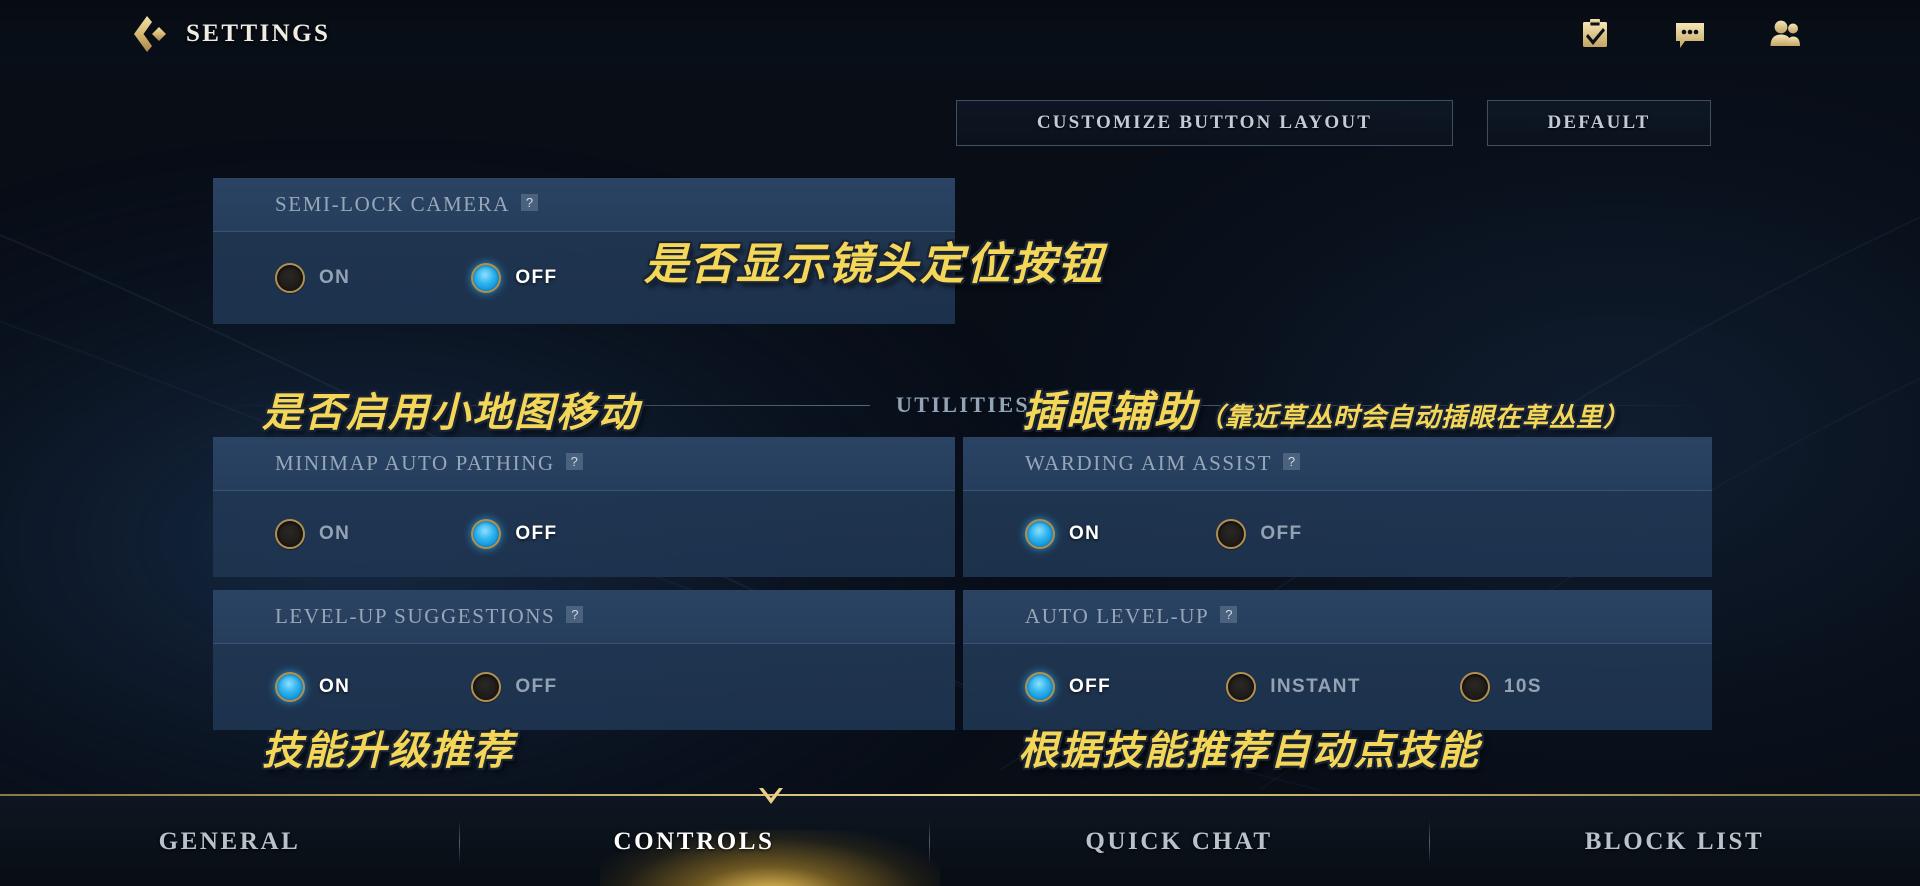 Image resolution: width=1920 pixels, height=886 pixels. What do you see at coordinates (1068, 687) in the screenshot?
I see `option-auto-level-up-off: OFF` at bounding box center [1068, 687].